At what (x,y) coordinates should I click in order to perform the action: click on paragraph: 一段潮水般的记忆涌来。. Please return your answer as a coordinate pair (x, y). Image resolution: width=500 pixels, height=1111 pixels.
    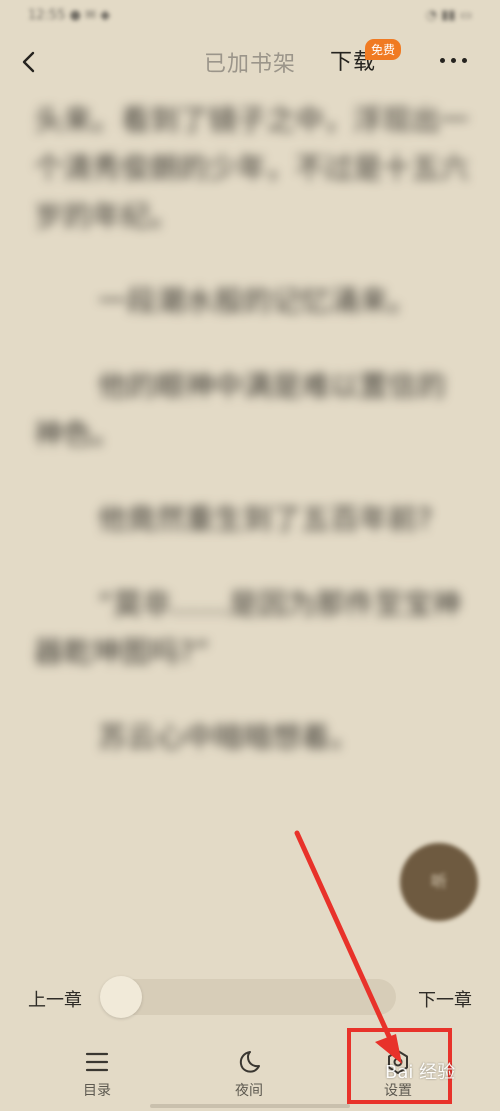
    Looking at the image, I should click on (258, 301).